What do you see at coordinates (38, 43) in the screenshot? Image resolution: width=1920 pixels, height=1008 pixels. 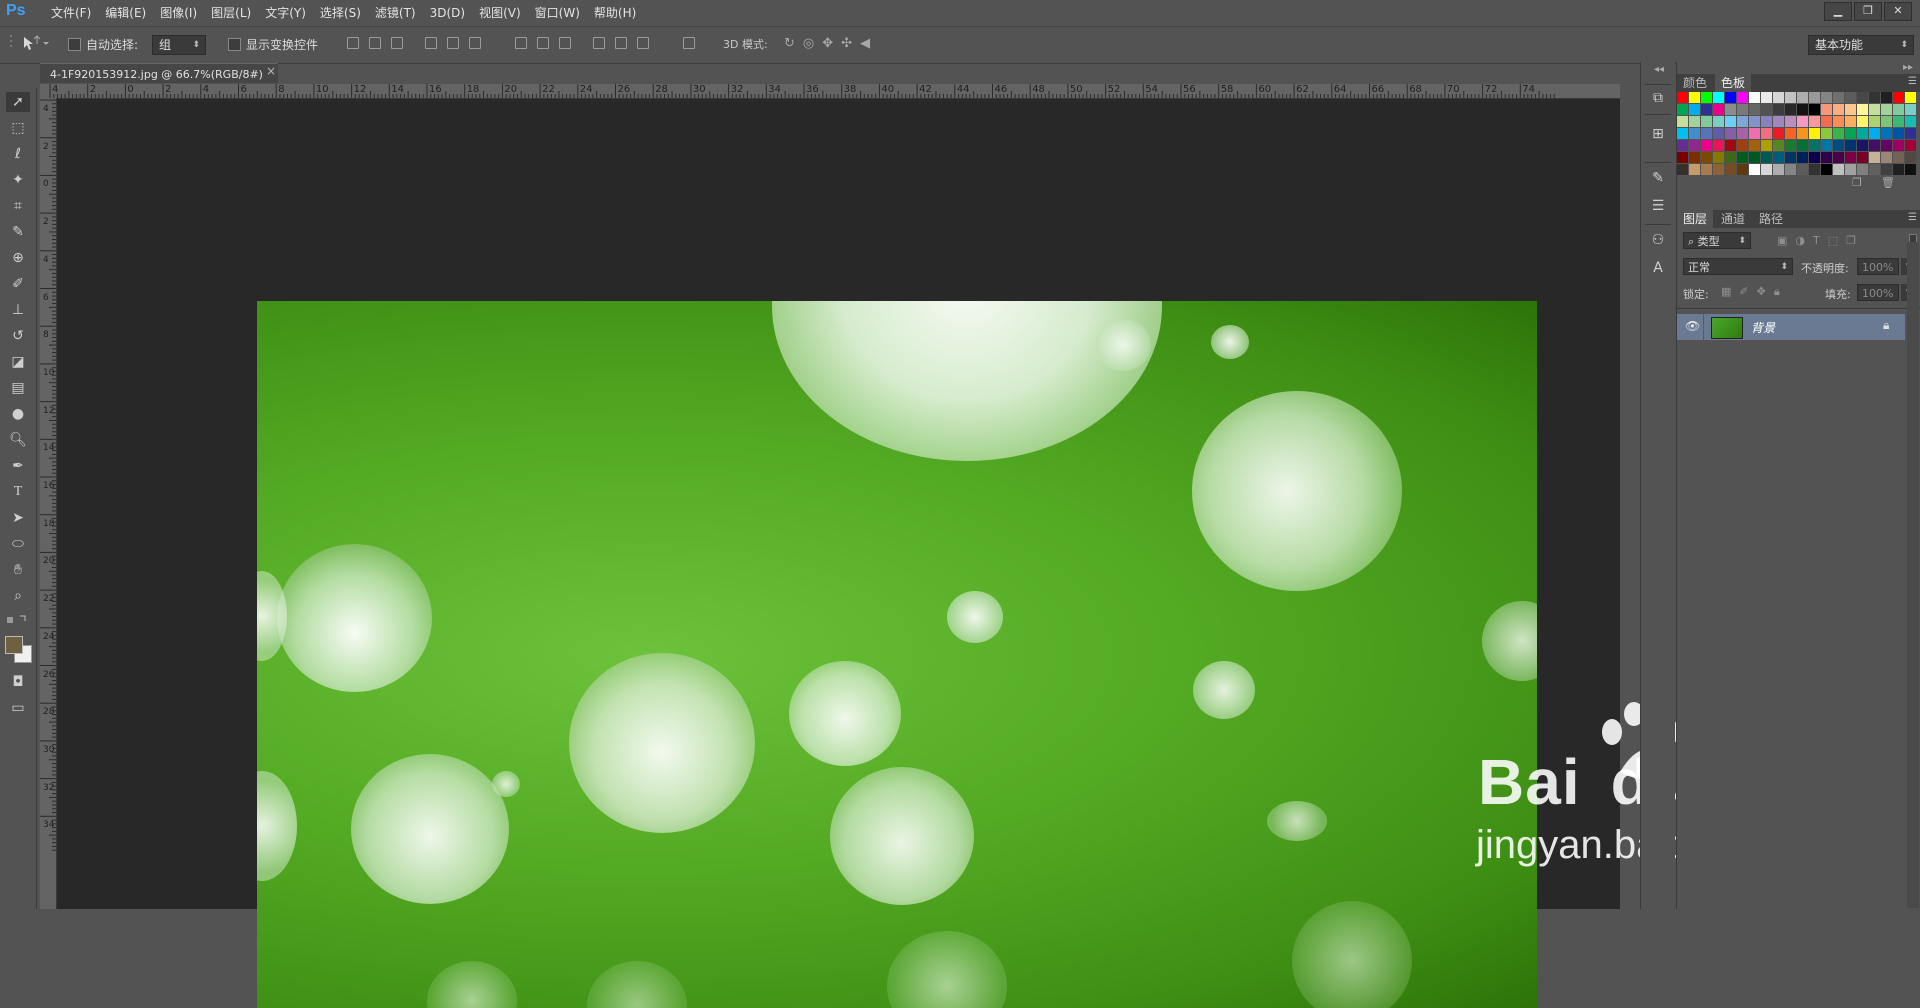 I see `move-tool-preset-icon` at bounding box center [38, 43].